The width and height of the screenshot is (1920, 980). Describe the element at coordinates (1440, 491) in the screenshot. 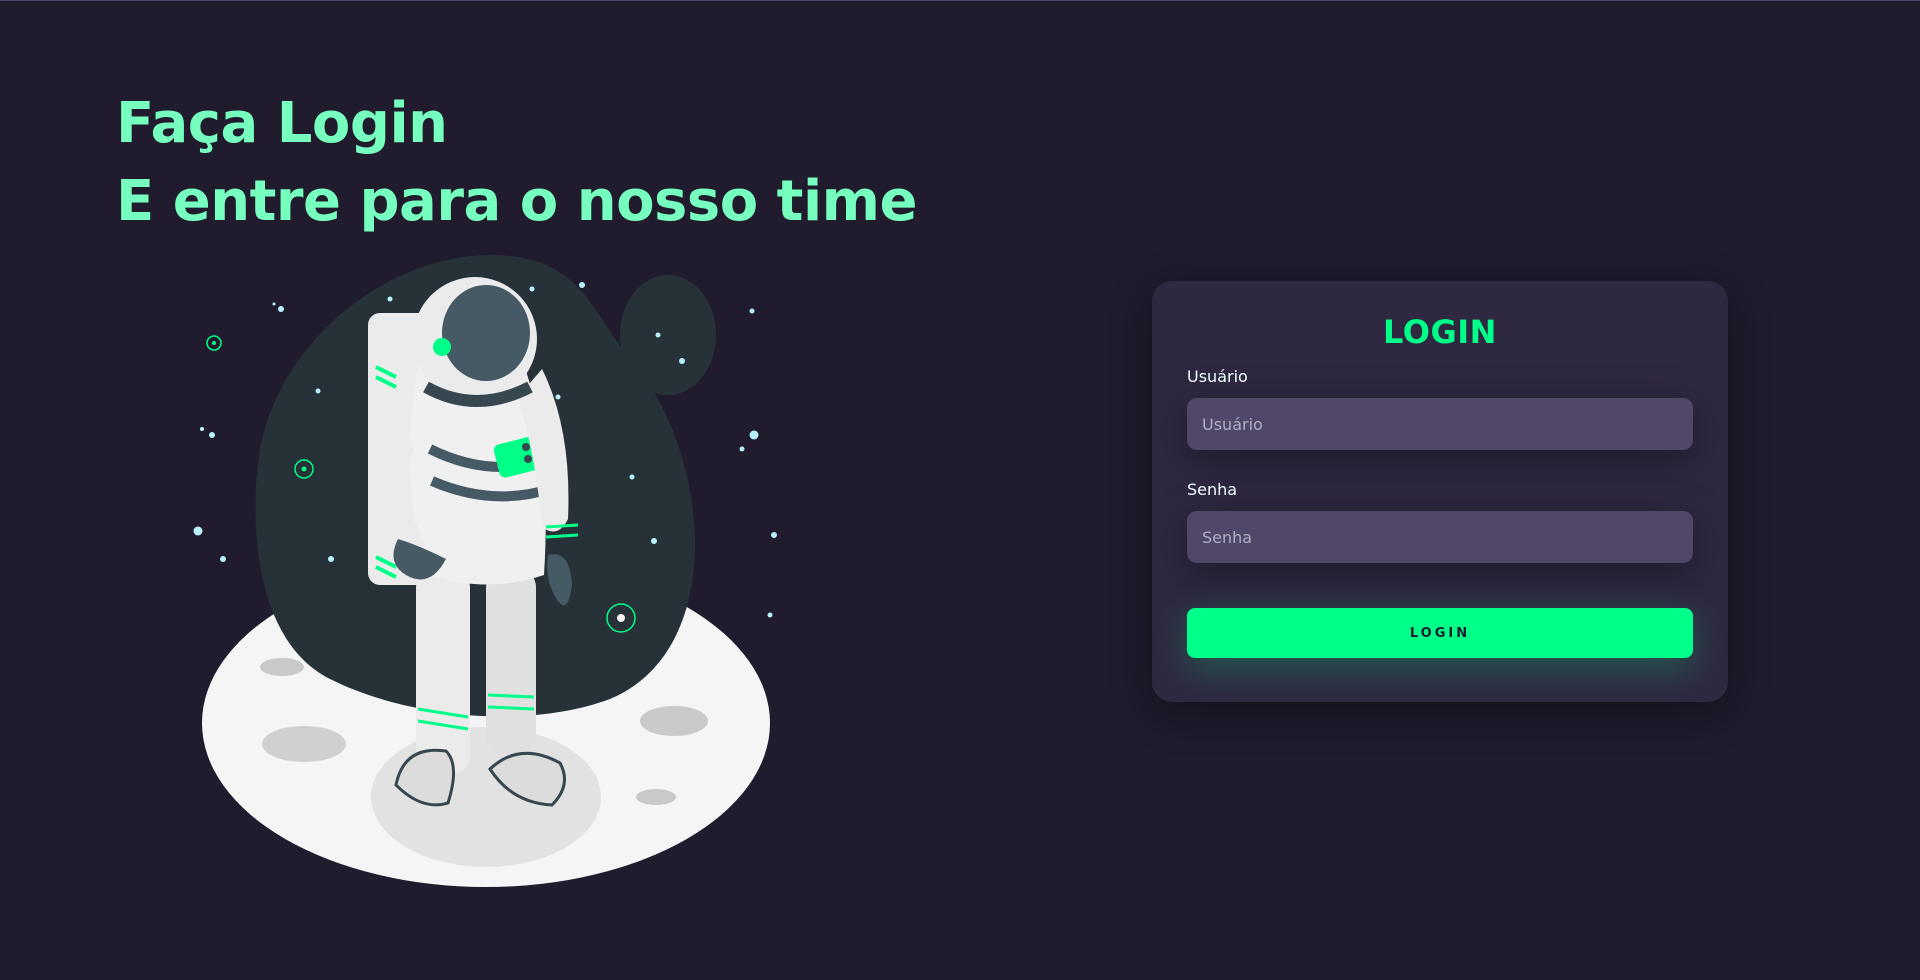

I see `login-card: LOGIN Usuário Senha LOGIN` at that location.